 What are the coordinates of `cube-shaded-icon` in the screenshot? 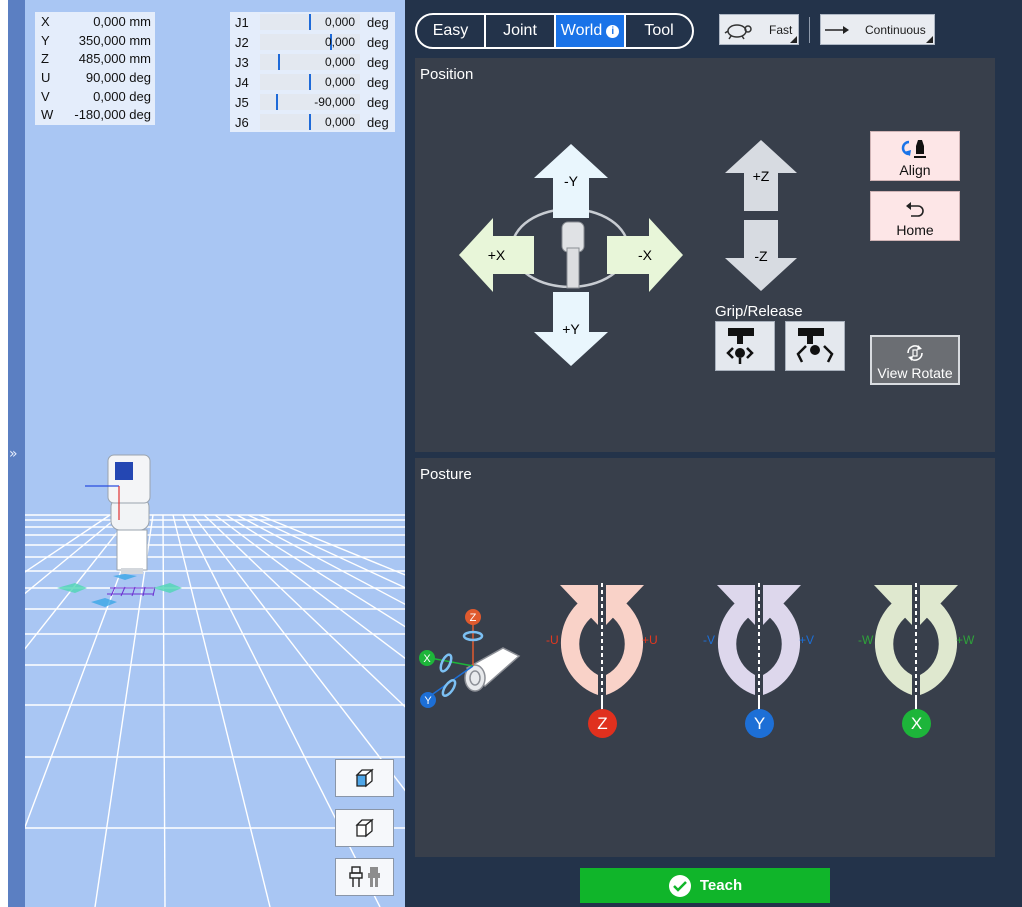 It's located at (364, 778).